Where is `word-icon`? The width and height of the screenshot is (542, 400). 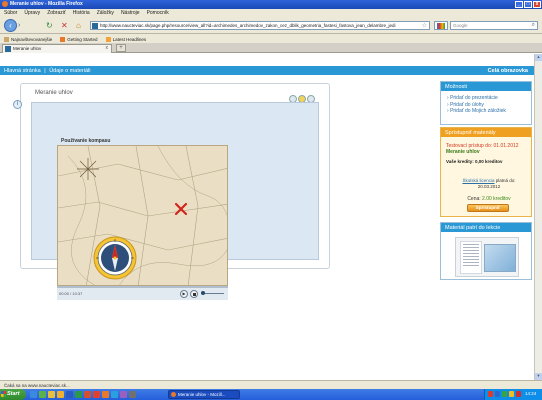
word-icon is located at coordinates (69, 394).